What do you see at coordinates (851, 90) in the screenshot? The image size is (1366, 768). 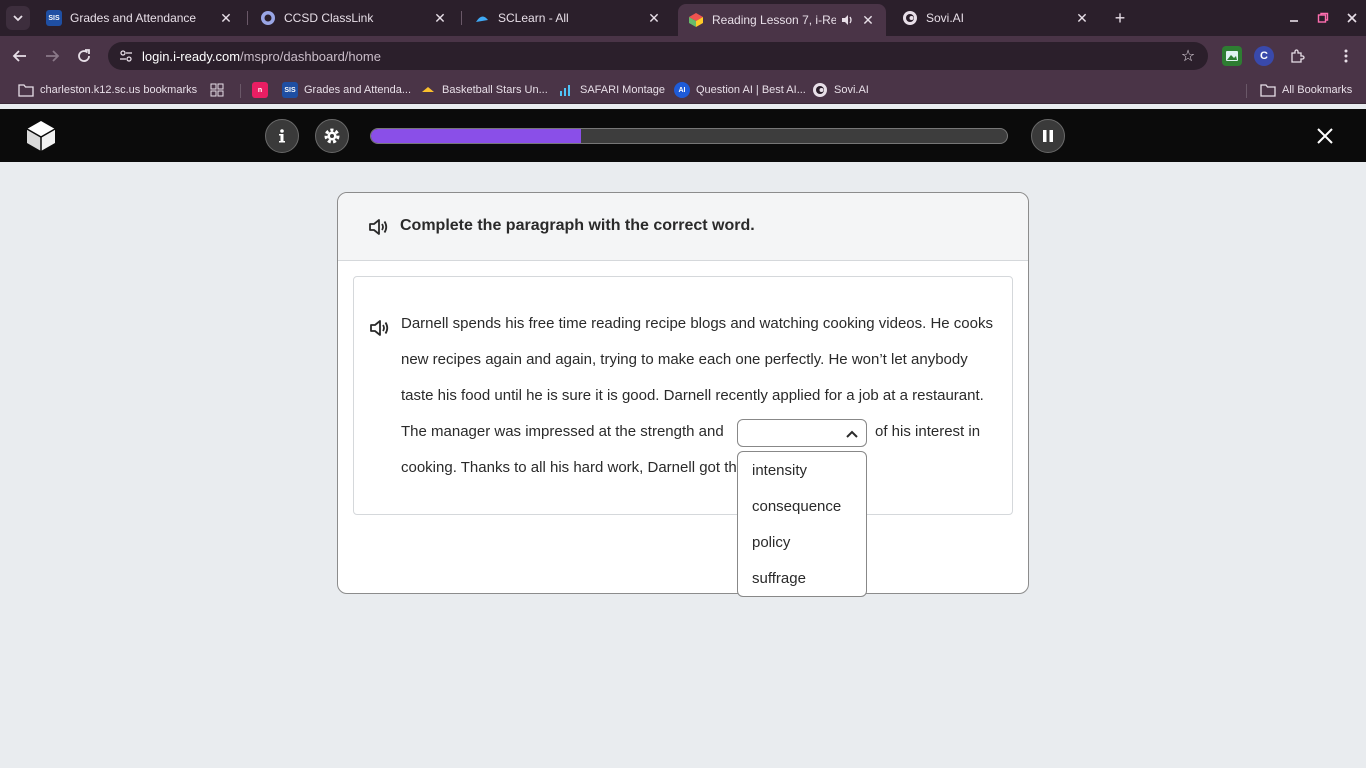 I see `bookmark-label: Sovi.AI` at bounding box center [851, 90].